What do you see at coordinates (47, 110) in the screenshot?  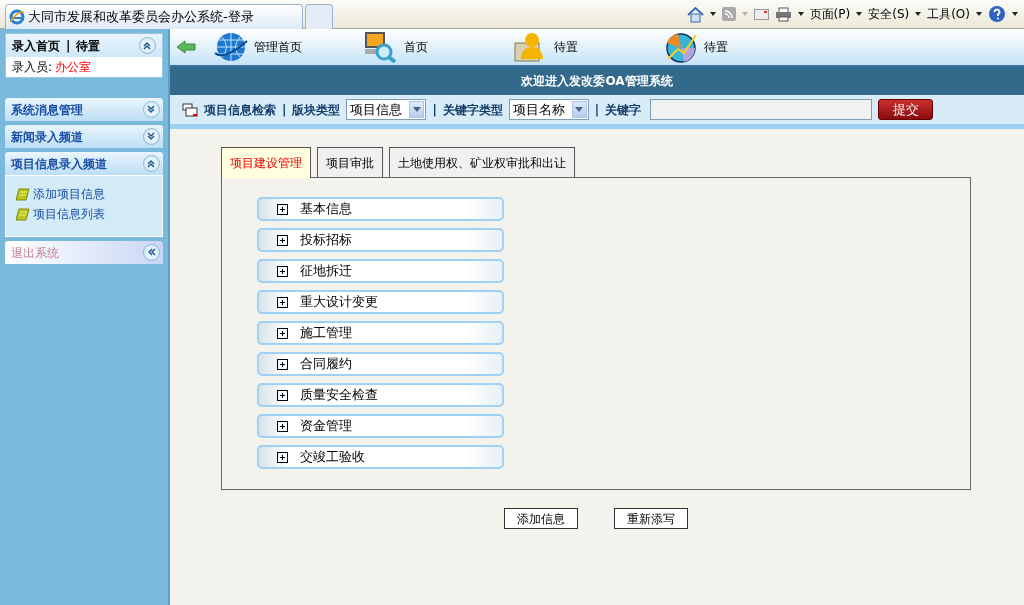 I see `section-title: 系统消息管理` at bounding box center [47, 110].